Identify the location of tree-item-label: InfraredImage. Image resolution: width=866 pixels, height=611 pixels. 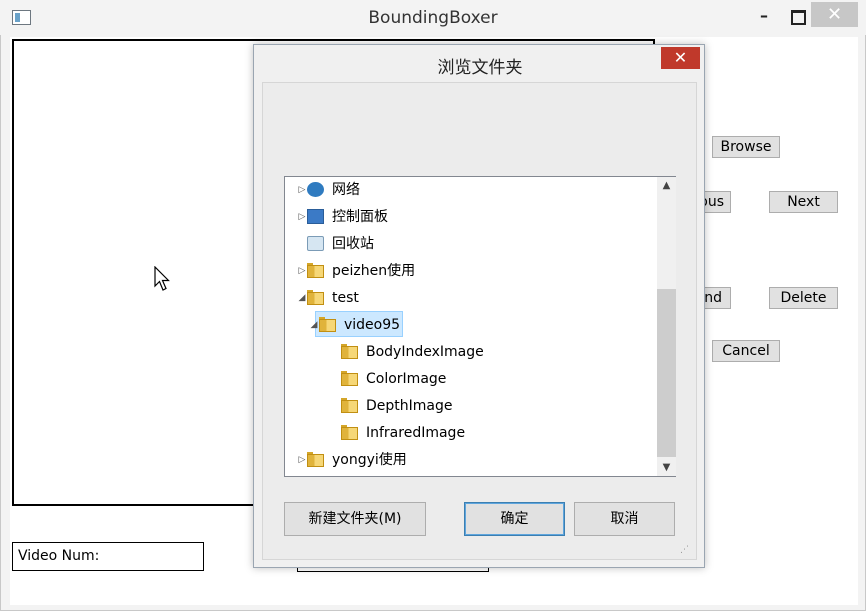
(416, 433).